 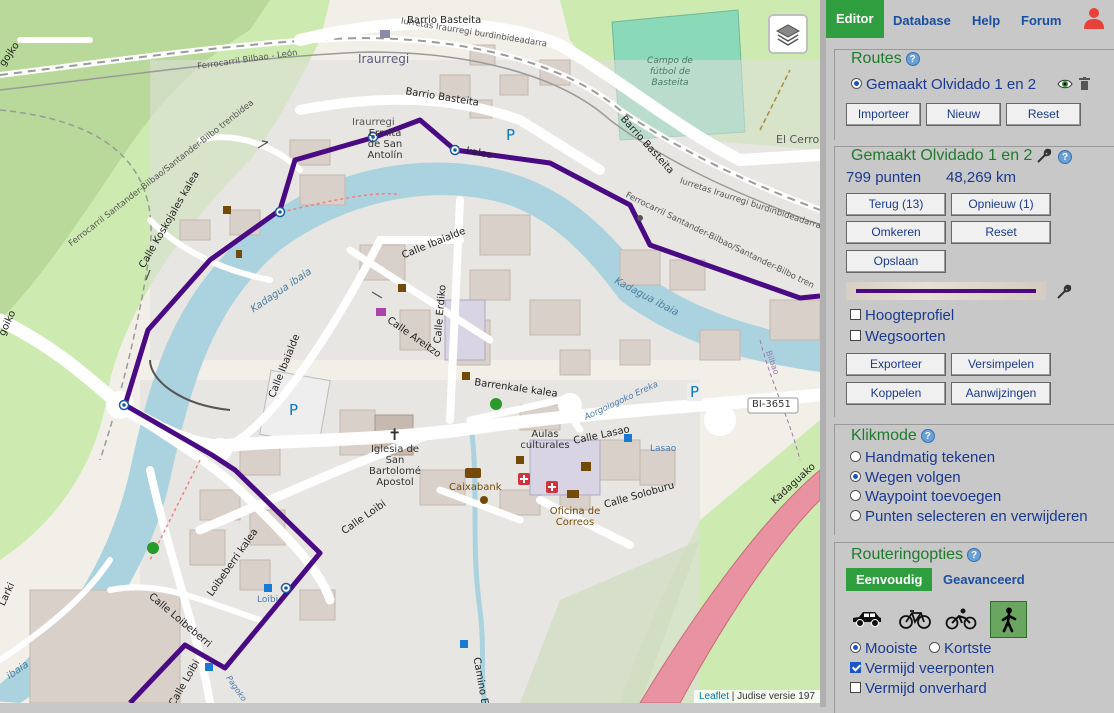 What do you see at coordinates (855, 687) in the screenshot?
I see `avoid-unpaved-checkbox` at bounding box center [855, 687].